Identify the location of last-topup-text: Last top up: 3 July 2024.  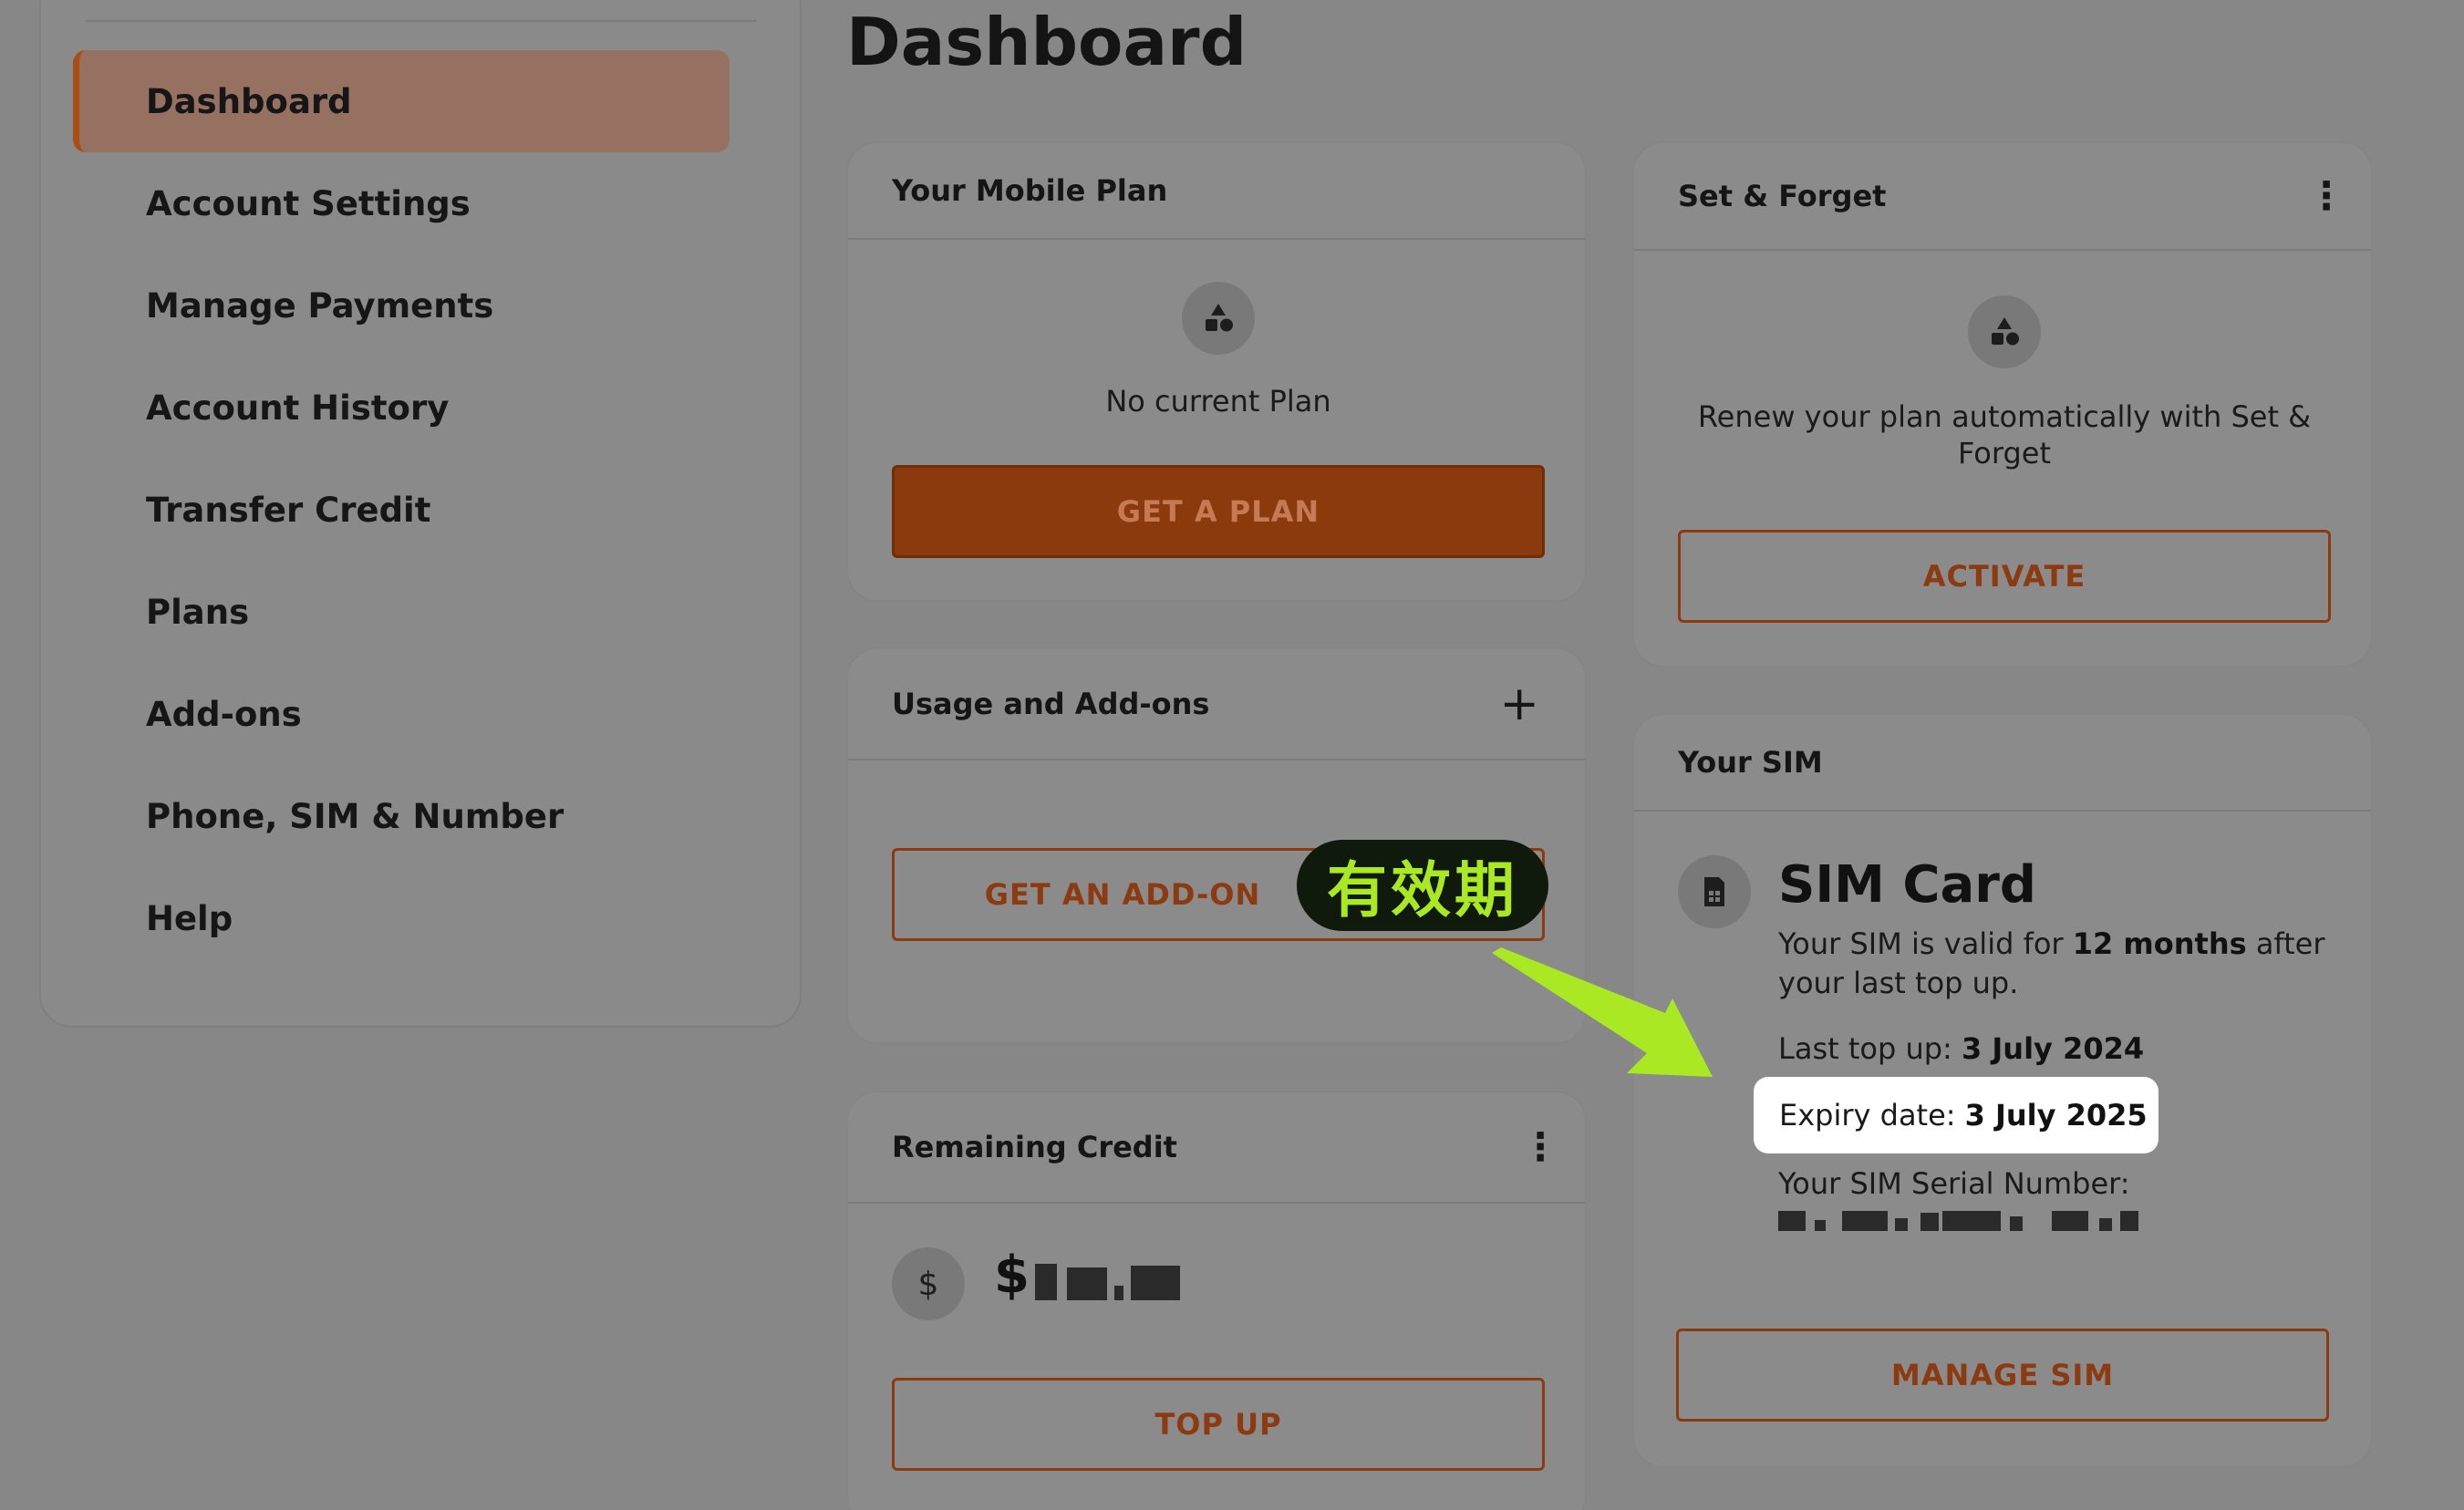
(1961, 1049).